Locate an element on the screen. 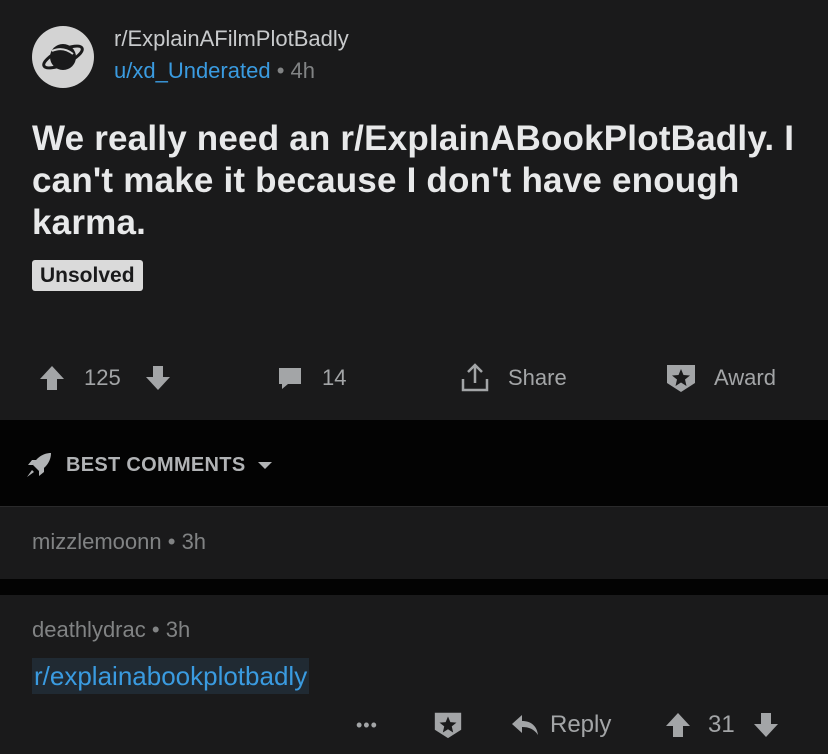  post-meta: u/xd_Underated • 4h is located at coordinates (214, 71).